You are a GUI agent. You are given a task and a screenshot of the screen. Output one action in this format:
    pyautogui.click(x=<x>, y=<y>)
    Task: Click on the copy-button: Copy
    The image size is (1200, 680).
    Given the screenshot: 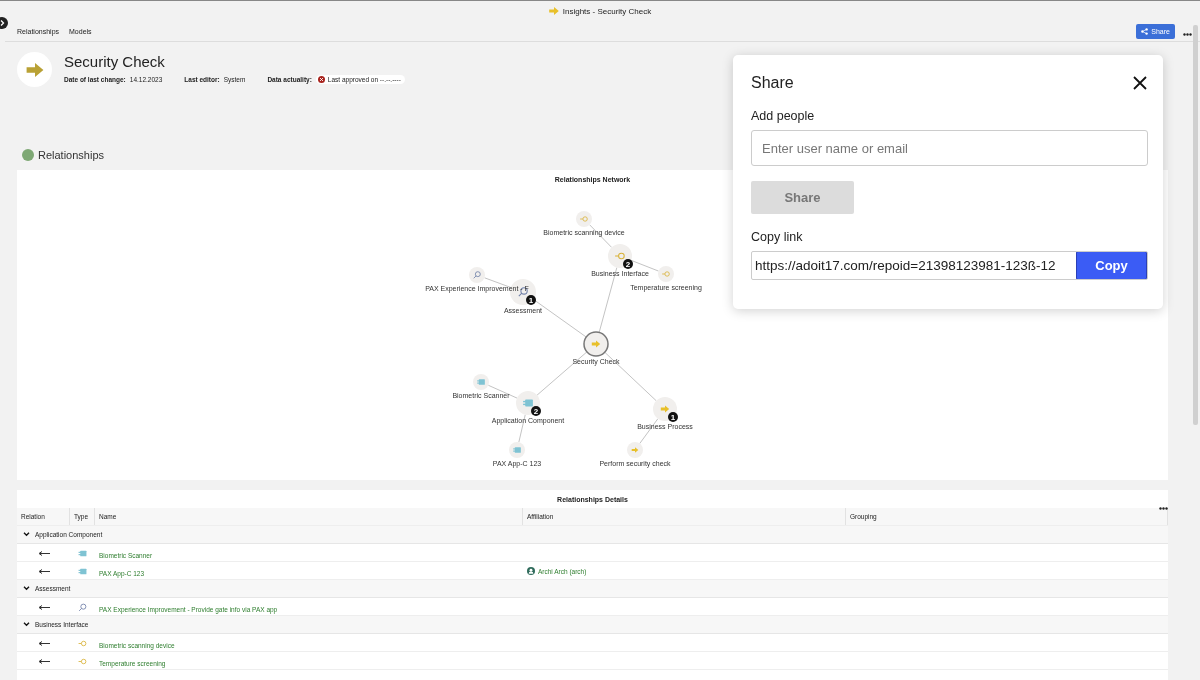 What is the action you would take?
    pyautogui.click(x=1111, y=265)
    